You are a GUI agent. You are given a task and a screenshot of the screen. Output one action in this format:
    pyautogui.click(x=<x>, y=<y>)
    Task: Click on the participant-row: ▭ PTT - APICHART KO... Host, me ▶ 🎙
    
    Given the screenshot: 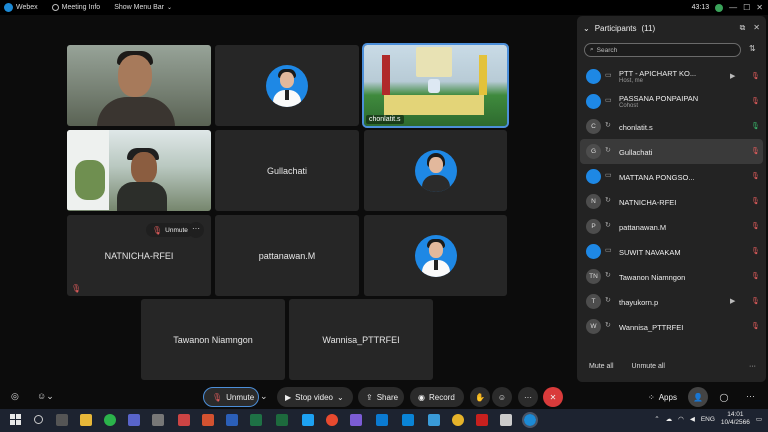 What is the action you would take?
    pyautogui.click(x=671, y=76)
    